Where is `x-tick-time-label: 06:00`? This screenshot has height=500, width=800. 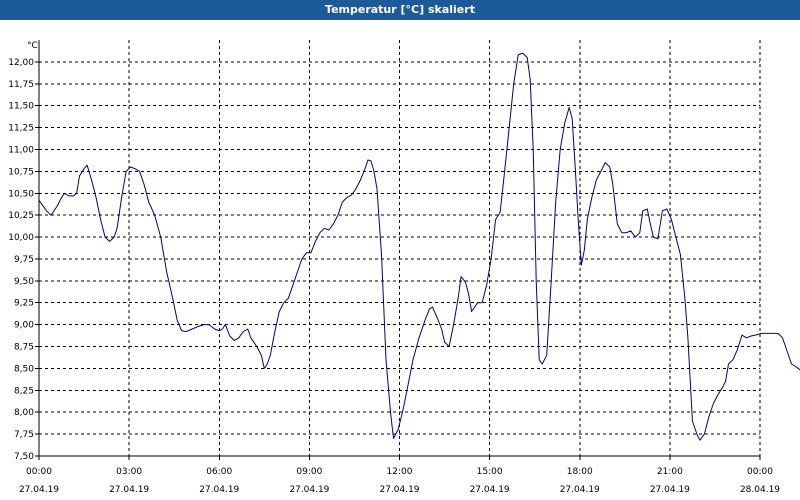
x-tick-time-label: 06:00 is located at coordinates (219, 472).